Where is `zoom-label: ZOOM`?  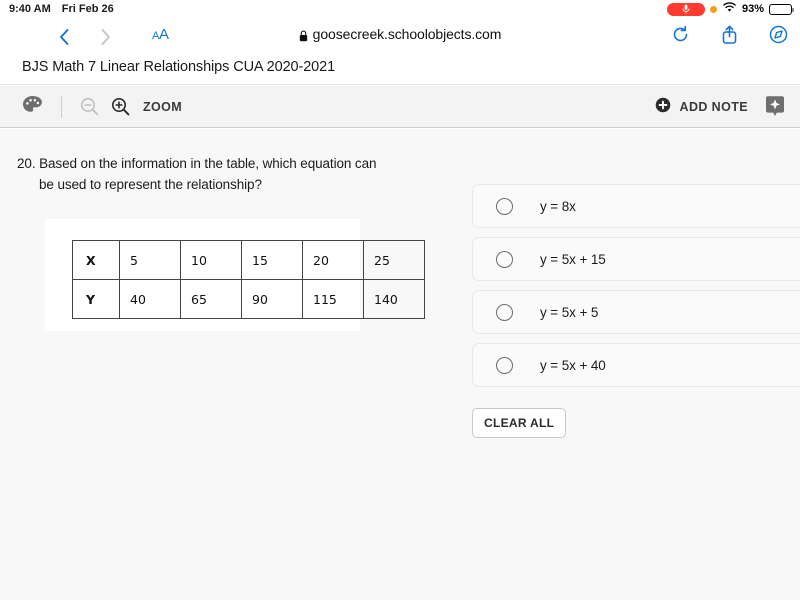 zoom-label: ZOOM is located at coordinates (163, 106).